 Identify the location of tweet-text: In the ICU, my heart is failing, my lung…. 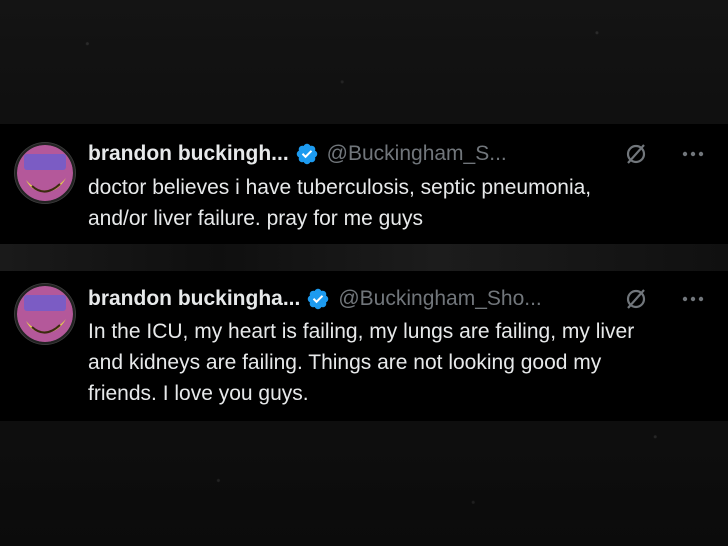
(397, 362).